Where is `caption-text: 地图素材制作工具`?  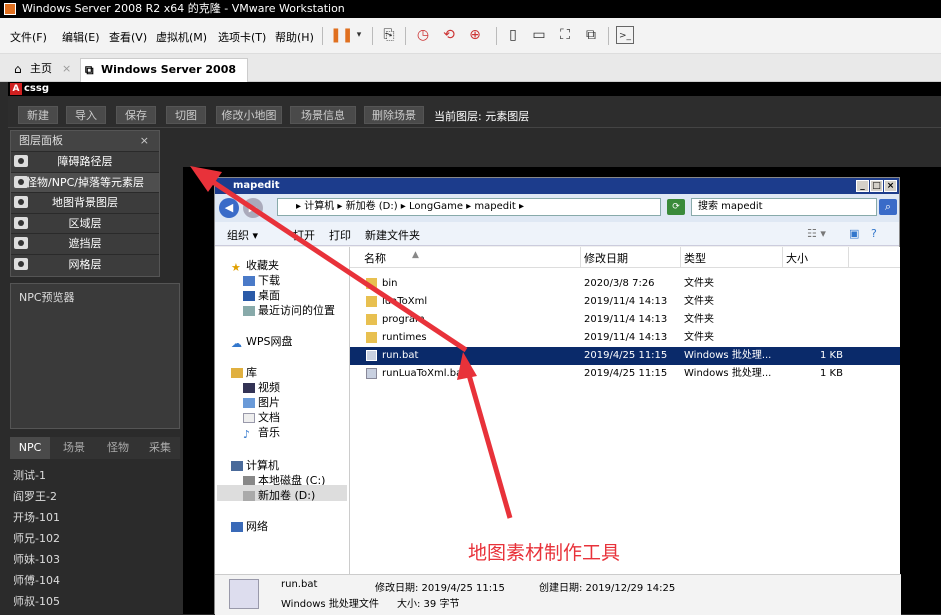 caption-text: 地图素材制作工具 is located at coordinates (544, 553).